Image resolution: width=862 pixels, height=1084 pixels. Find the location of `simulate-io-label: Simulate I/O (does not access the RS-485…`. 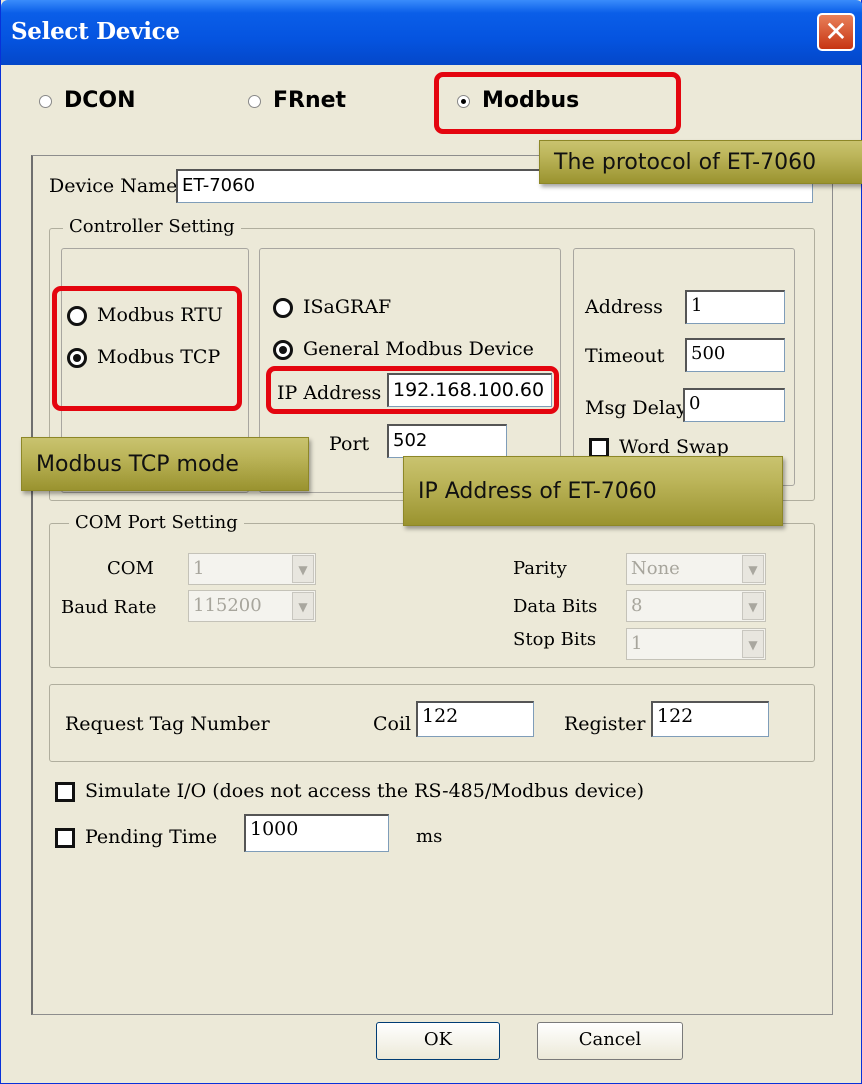

simulate-io-label: Simulate I/O (does not access the RS-485… is located at coordinates (365, 791).